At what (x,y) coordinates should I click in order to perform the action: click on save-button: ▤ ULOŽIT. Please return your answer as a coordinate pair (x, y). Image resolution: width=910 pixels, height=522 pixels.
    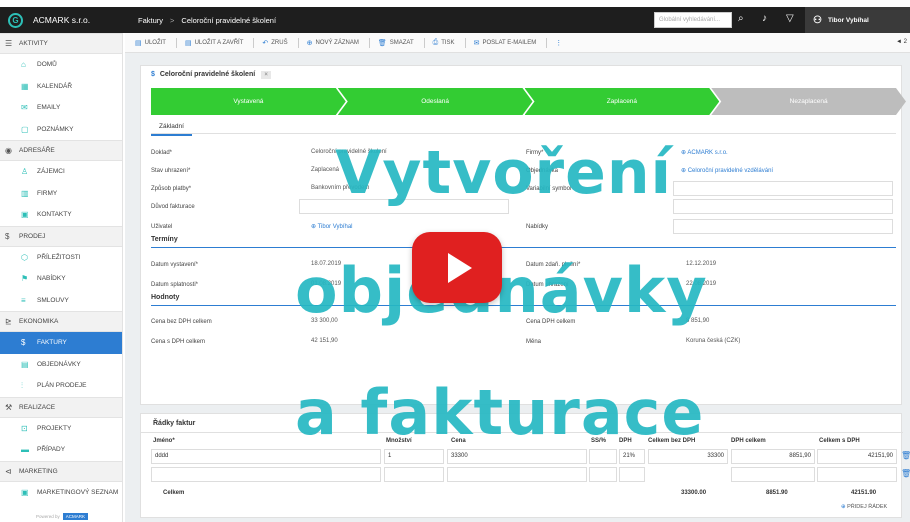
    Looking at the image, I should click on (150, 43).